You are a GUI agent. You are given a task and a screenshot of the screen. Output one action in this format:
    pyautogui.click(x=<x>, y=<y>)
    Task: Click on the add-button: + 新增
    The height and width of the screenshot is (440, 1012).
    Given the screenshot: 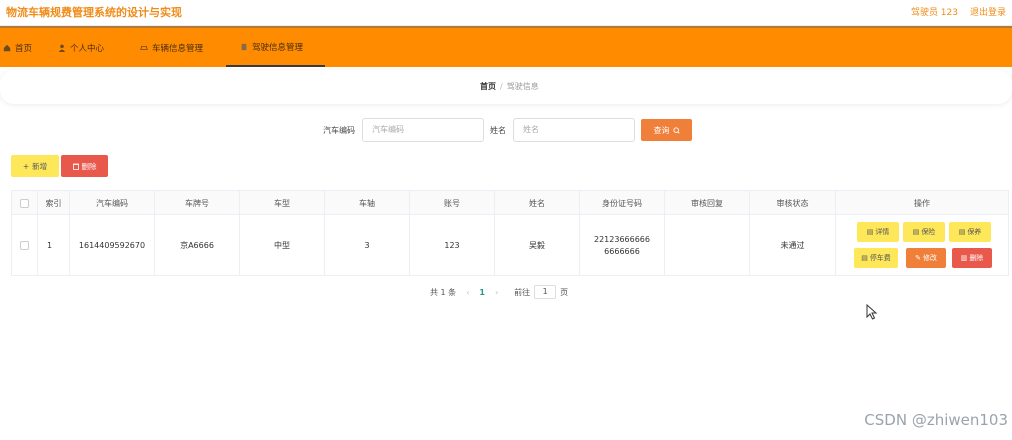 What is the action you would take?
    pyautogui.click(x=35, y=166)
    